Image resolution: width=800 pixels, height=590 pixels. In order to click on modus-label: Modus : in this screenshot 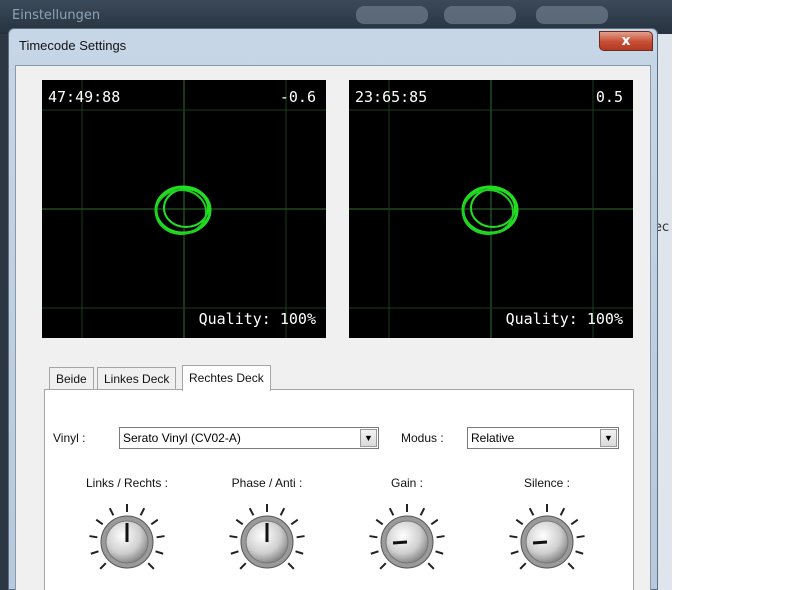, I will do `click(422, 438)`.